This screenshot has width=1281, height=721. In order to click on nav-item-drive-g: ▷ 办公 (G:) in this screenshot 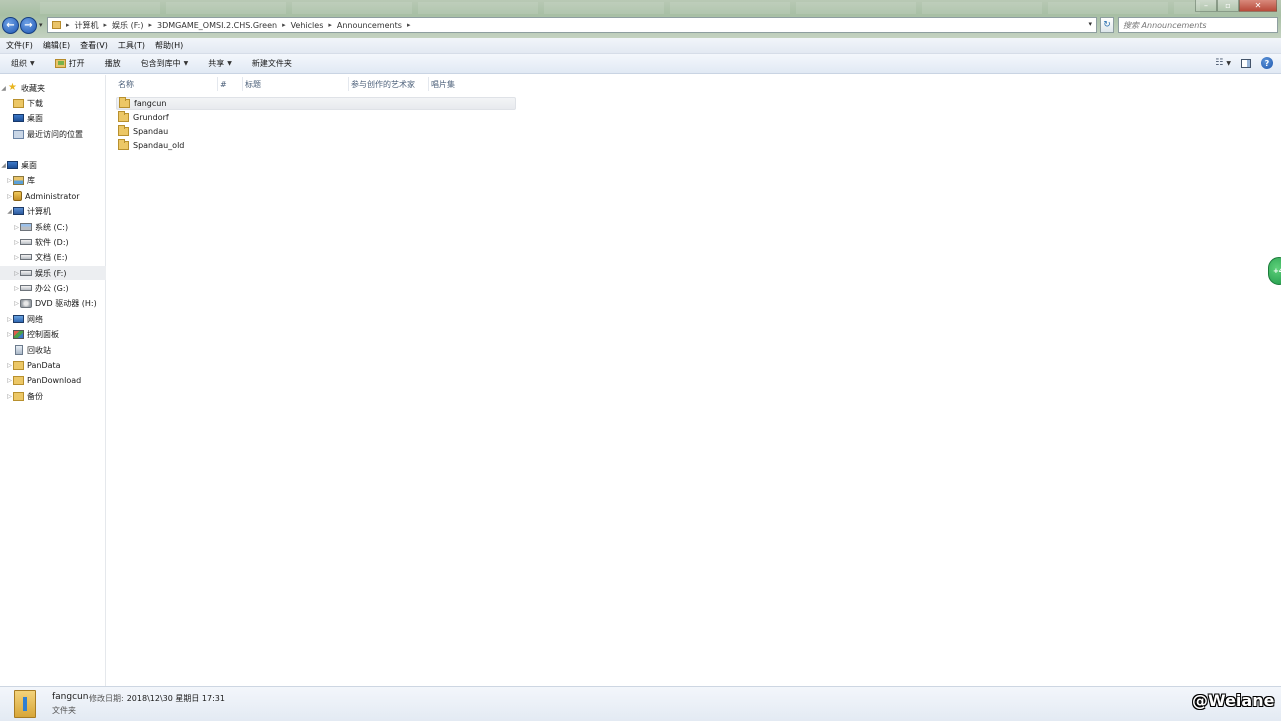, I will do `click(53, 288)`.